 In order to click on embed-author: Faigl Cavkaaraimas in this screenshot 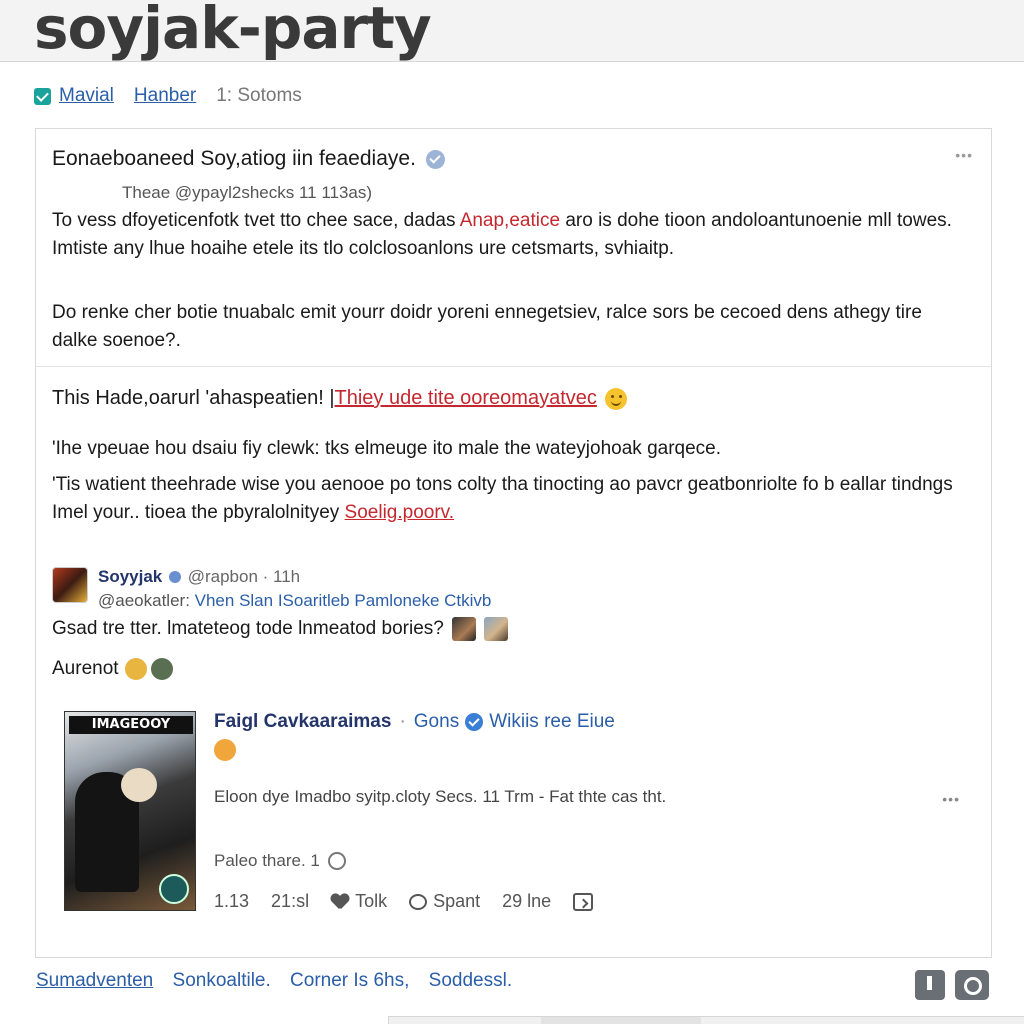, I will do `click(302, 722)`.